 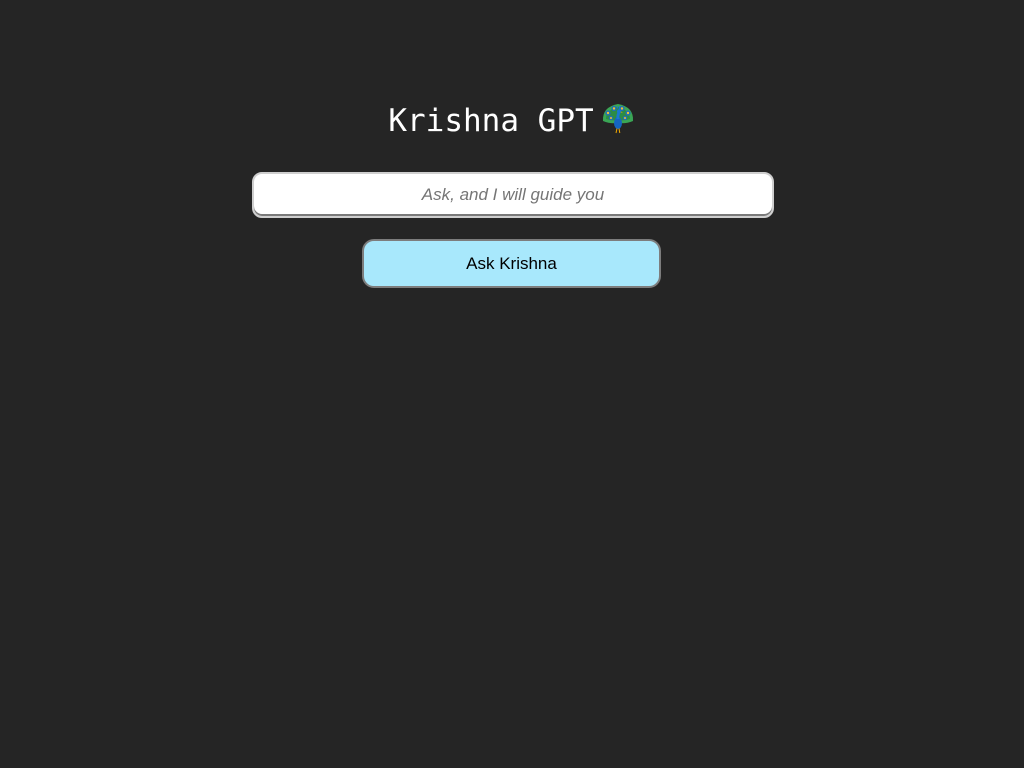 I want to click on page-title-text: Krishna GPT, so click(x=491, y=121).